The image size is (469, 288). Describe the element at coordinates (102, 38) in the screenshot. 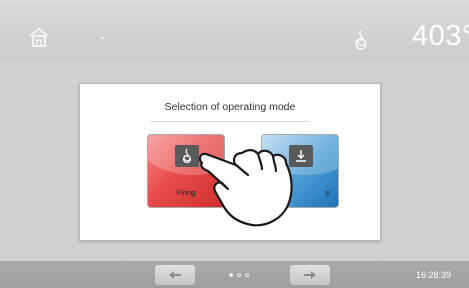

I see `status-indicator` at that location.